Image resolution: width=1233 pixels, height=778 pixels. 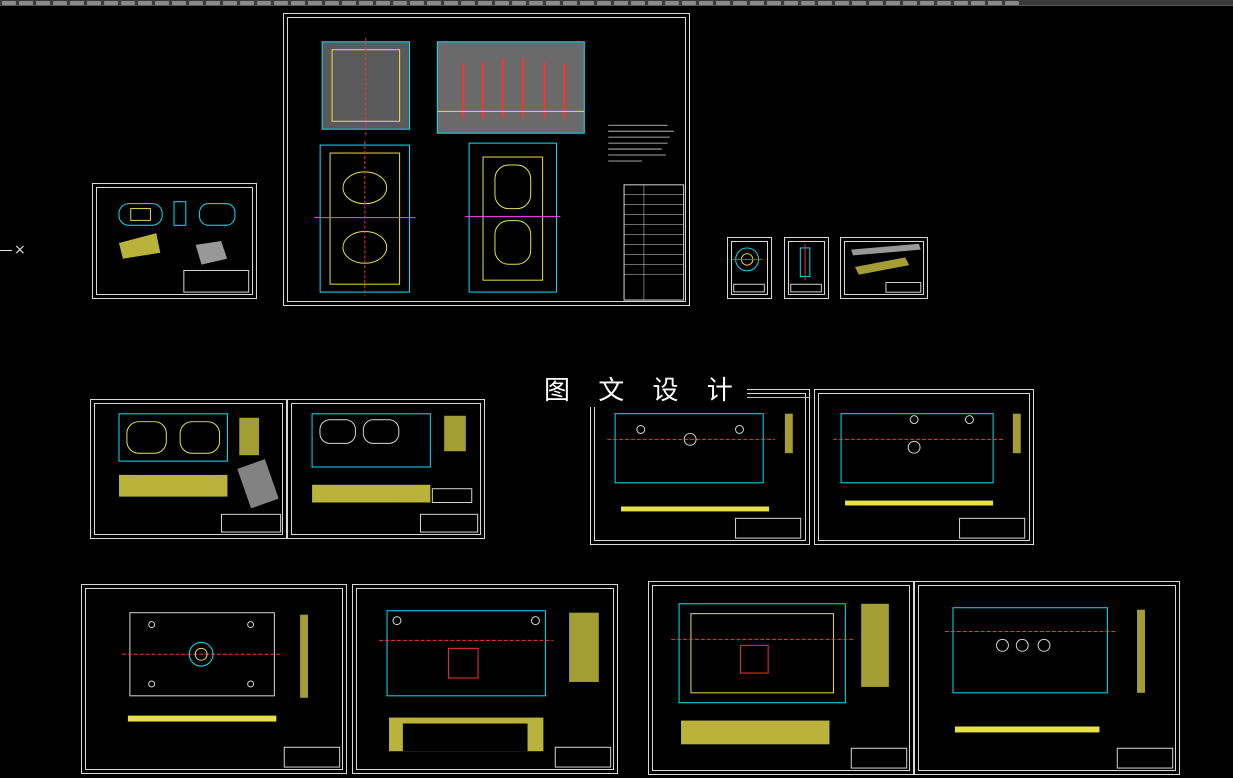 I want to click on watermark-text: 图 文 设 计, so click(x=643, y=388).